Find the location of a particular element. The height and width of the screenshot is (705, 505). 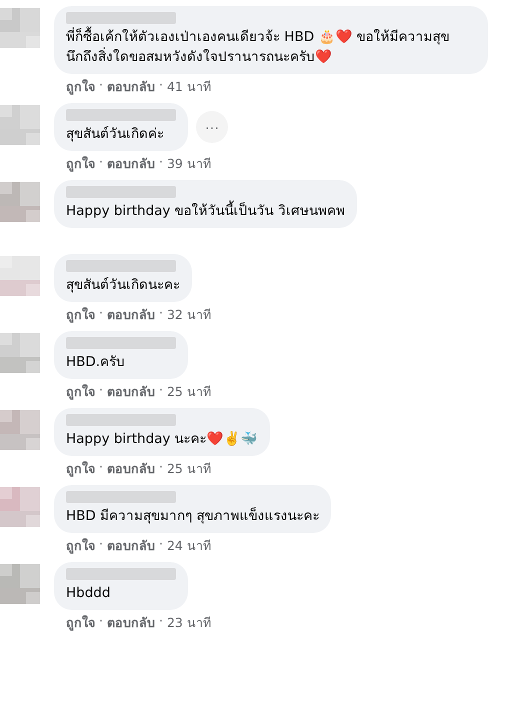

comment-text: Happy birthday ขอให้วันนี้เป็นวัน วิเศษนพคพ is located at coordinates (205, 211).